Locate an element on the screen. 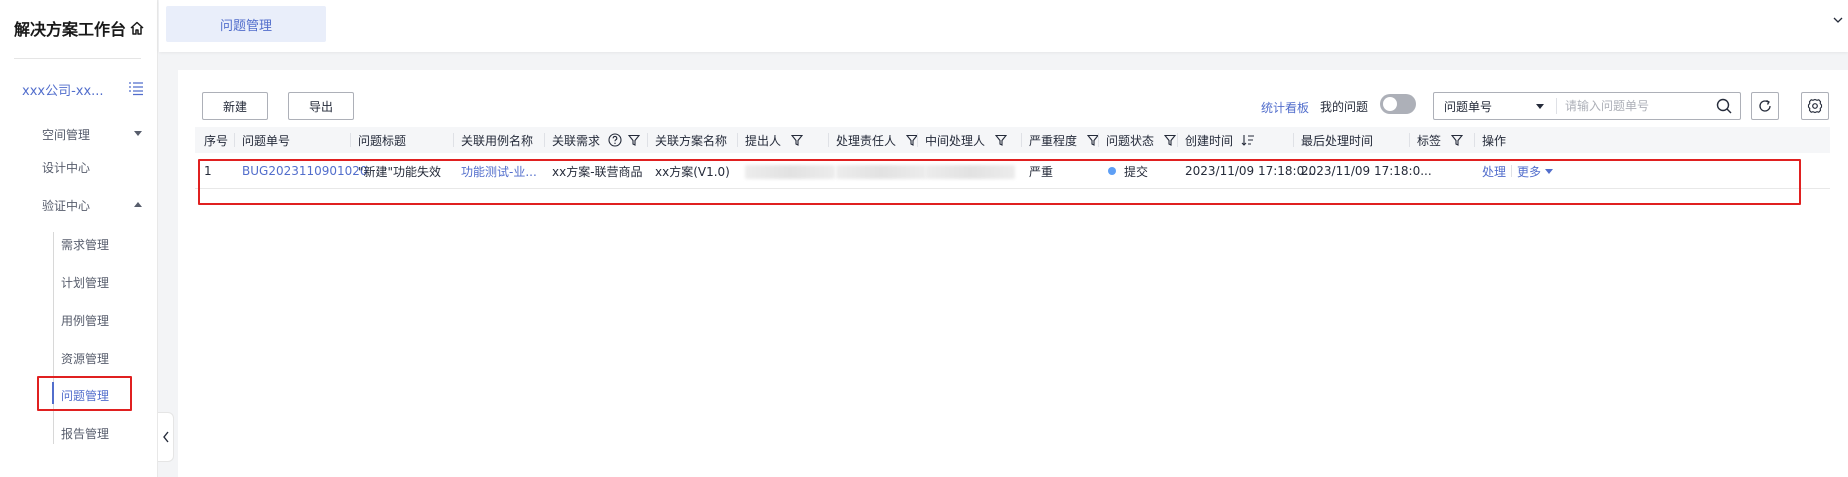 This screenshot has height=477, width=1848. new-button: 新建 is located at coordinates (235, 106).